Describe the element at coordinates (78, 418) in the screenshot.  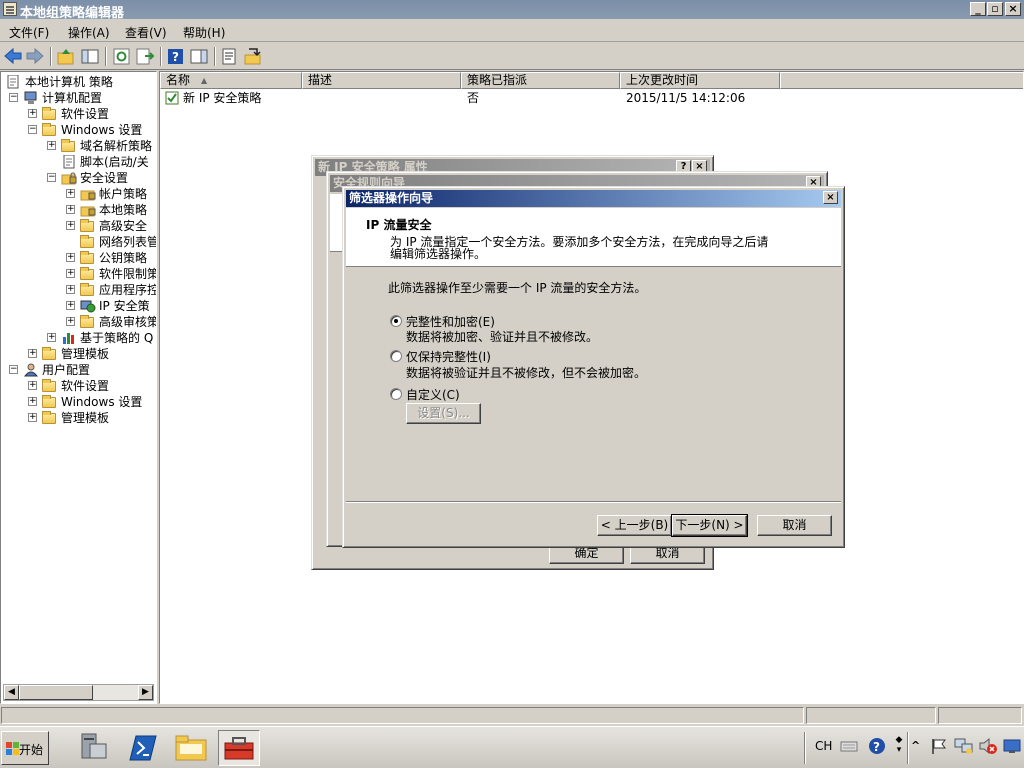
I see `tree-item-user-admin-templates: + 管理模板` at that location.